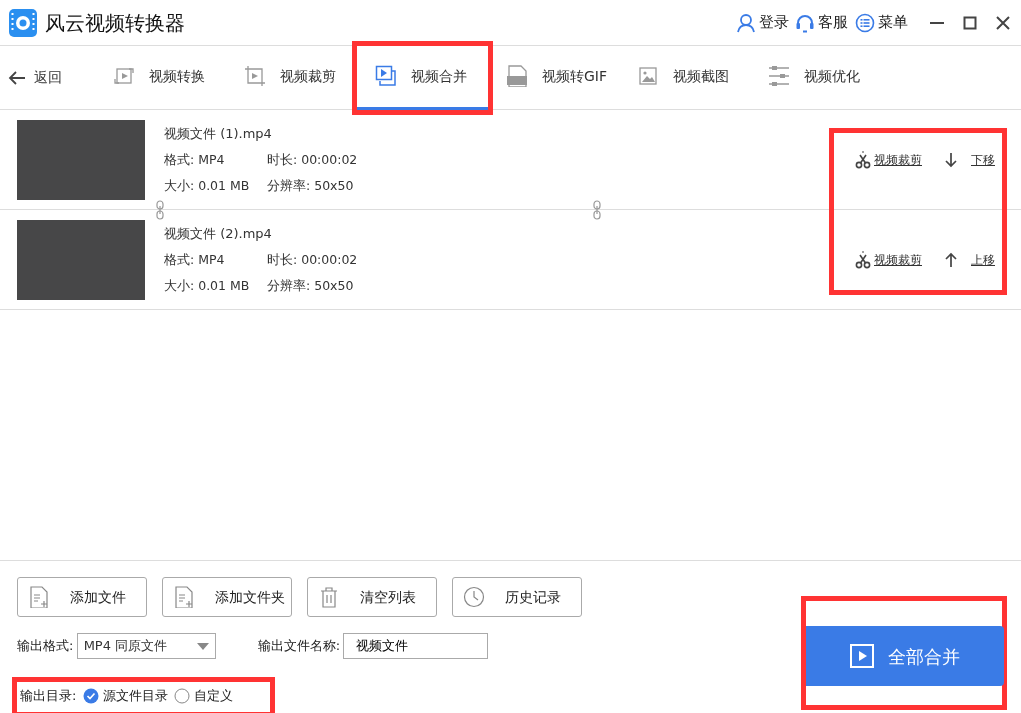 The image size is (1021, 713). Describe the element at coordinates (648, 76) in the screenshot. I see `image-icon` at that location.